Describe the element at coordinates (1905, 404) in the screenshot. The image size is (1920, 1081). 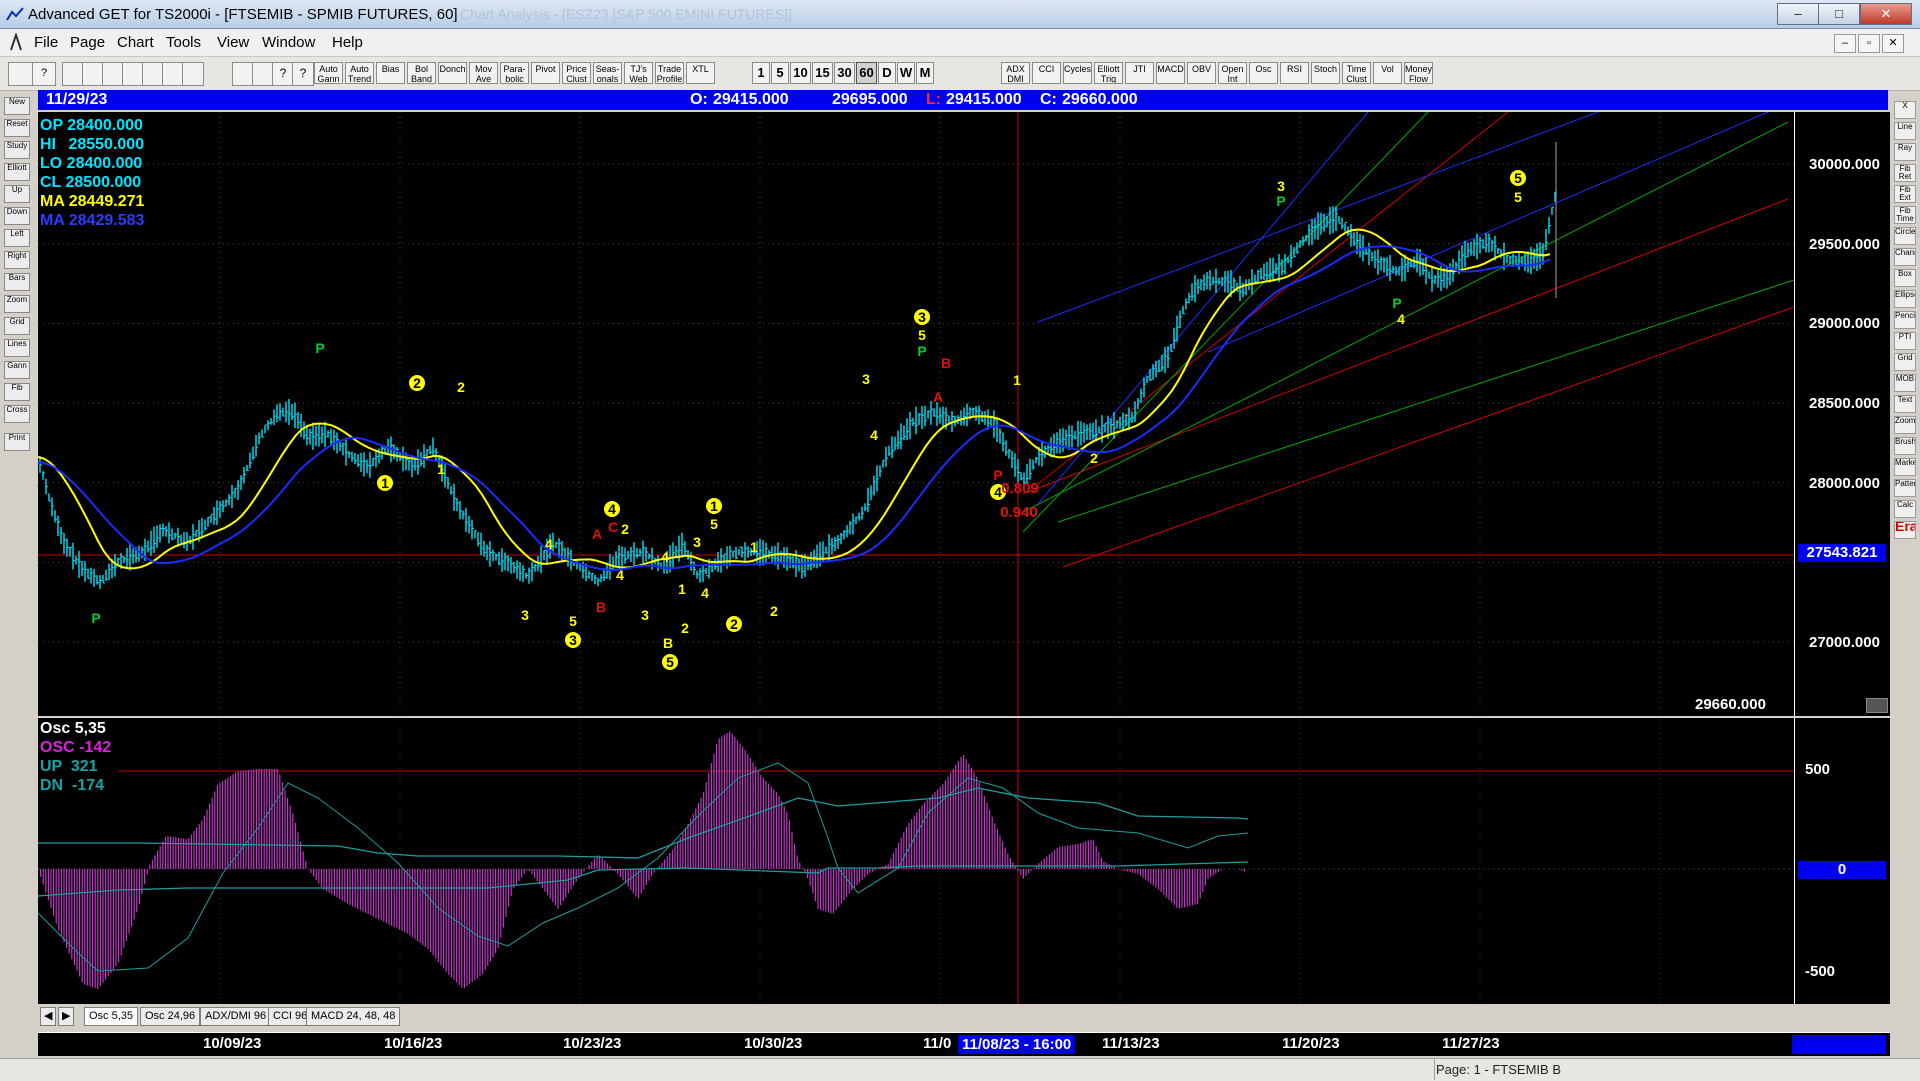
I see `right-tool-text: Text` at that location.